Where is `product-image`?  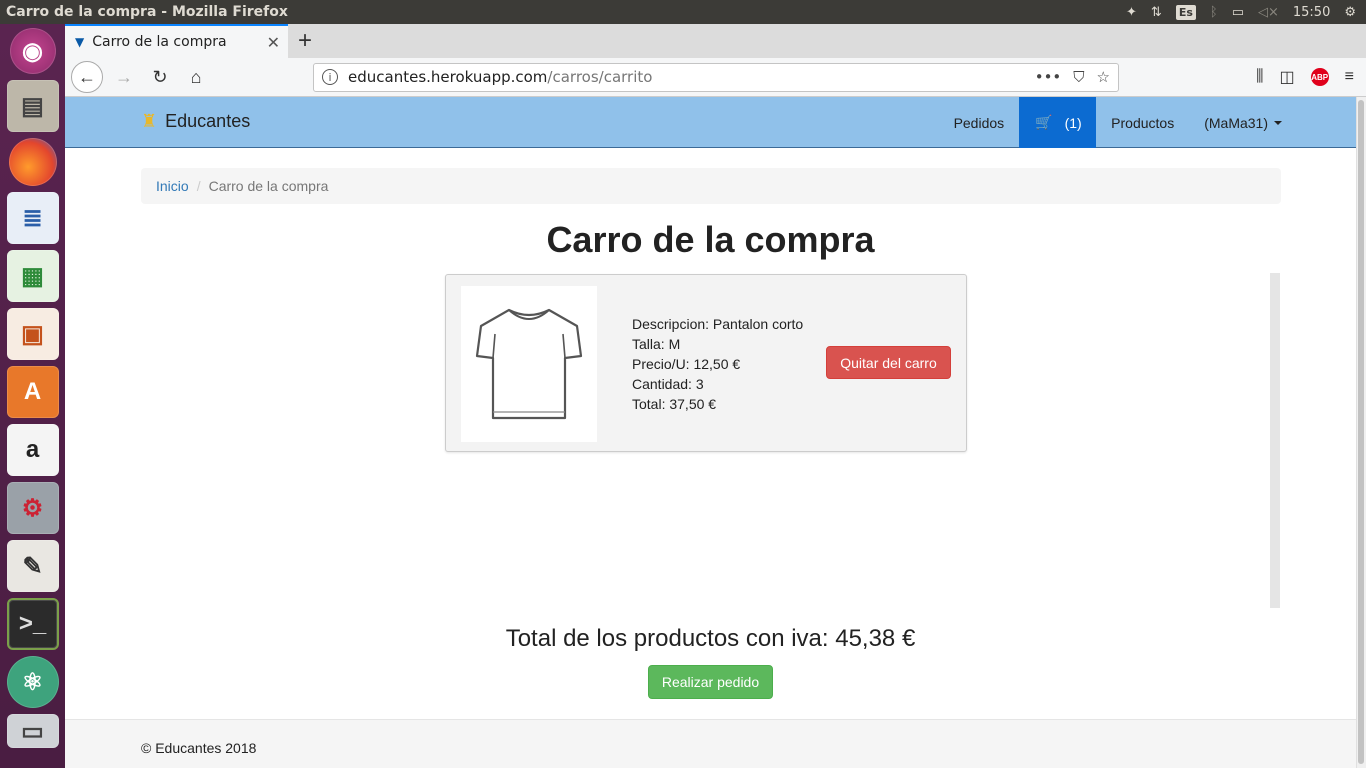
product-image is located at coordinates (529, 364).